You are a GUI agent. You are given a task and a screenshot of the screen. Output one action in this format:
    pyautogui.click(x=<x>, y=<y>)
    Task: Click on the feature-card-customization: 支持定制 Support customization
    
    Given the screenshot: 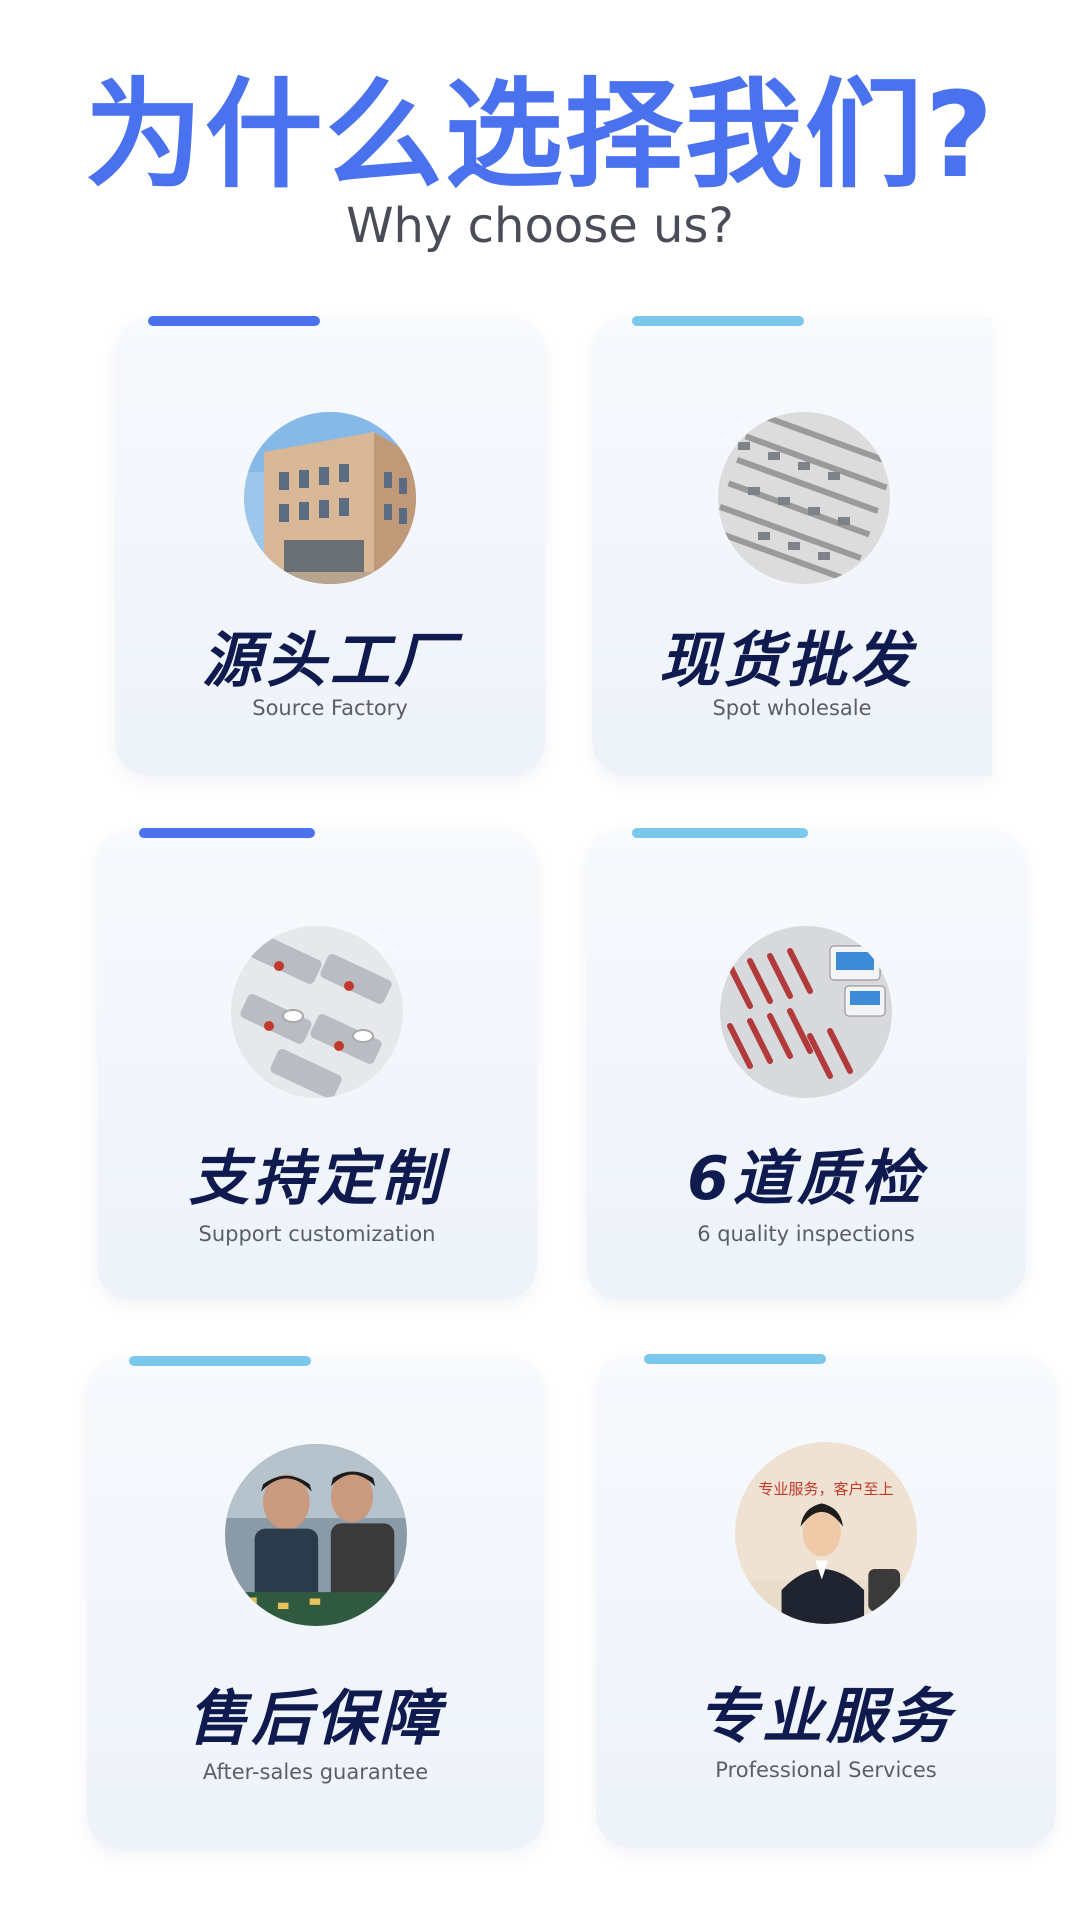 What is the action you would take?
    pyautogui.click(x=317, y=1064)
    